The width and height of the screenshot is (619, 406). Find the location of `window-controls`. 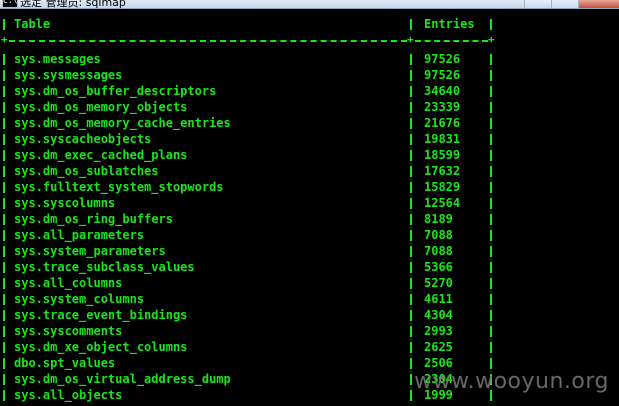

window-controls is located at coordinates (571, 4).